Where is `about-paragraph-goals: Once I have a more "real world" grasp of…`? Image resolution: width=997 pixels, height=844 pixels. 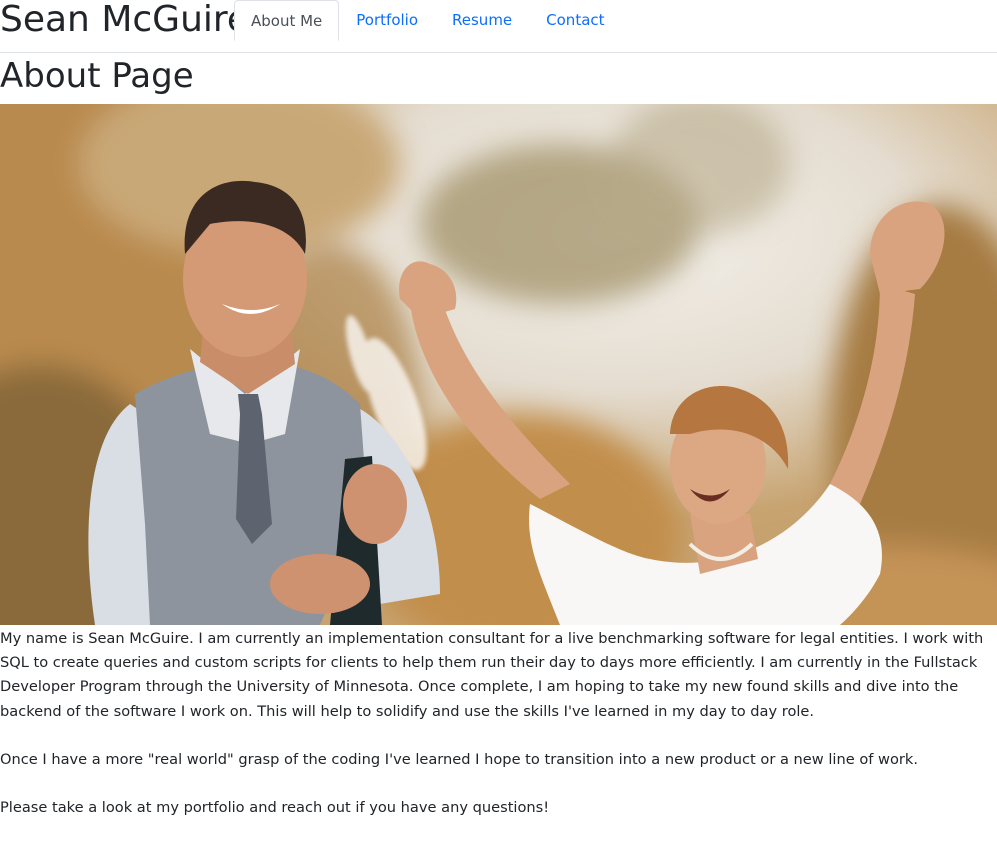 about-paragraph-goals: Once I have a more "real world" grasp of… is located at coordinates (459, 759).